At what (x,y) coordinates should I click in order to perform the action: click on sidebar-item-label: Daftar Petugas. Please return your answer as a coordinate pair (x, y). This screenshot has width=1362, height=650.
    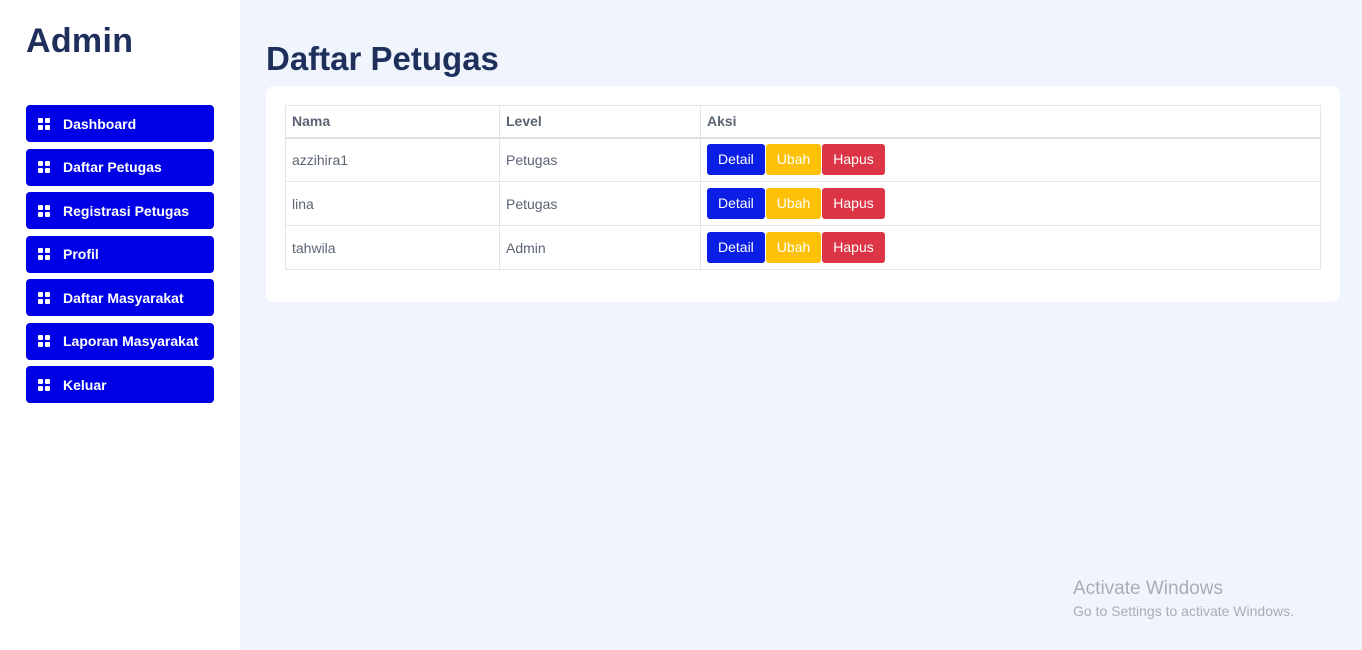
    Looking at the image, I should click on (112, 167).